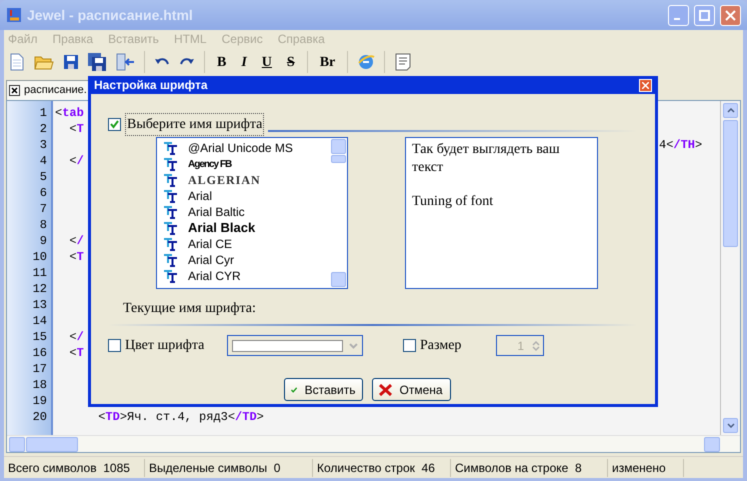  Describe the element at coordinates (40, 385) in the screenshot. I see `line-number: 18` at that location.